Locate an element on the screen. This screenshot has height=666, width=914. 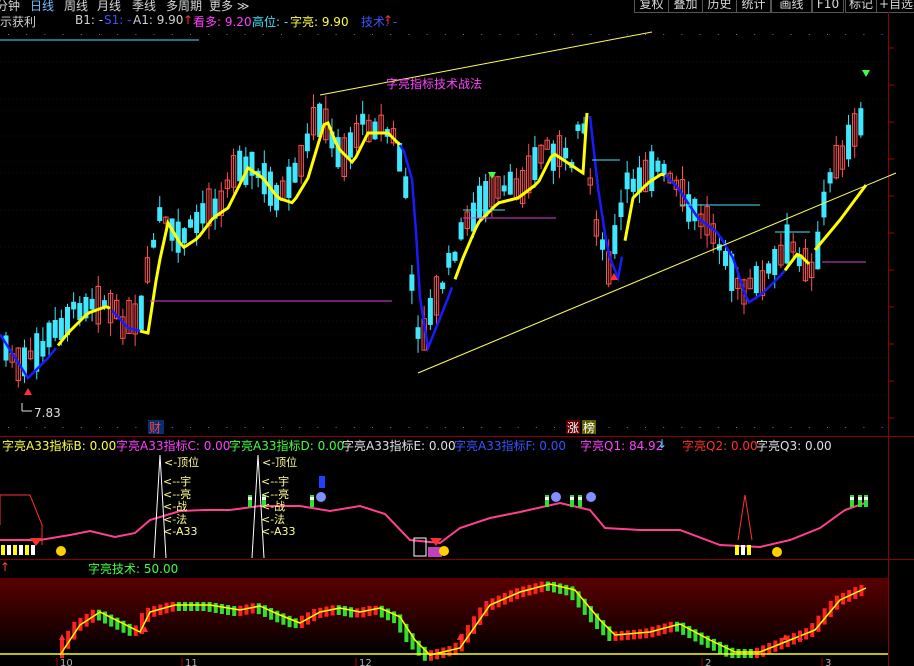
chart-title-annotation: 字亮指标技术战法 is located at coordinates (434, 83).